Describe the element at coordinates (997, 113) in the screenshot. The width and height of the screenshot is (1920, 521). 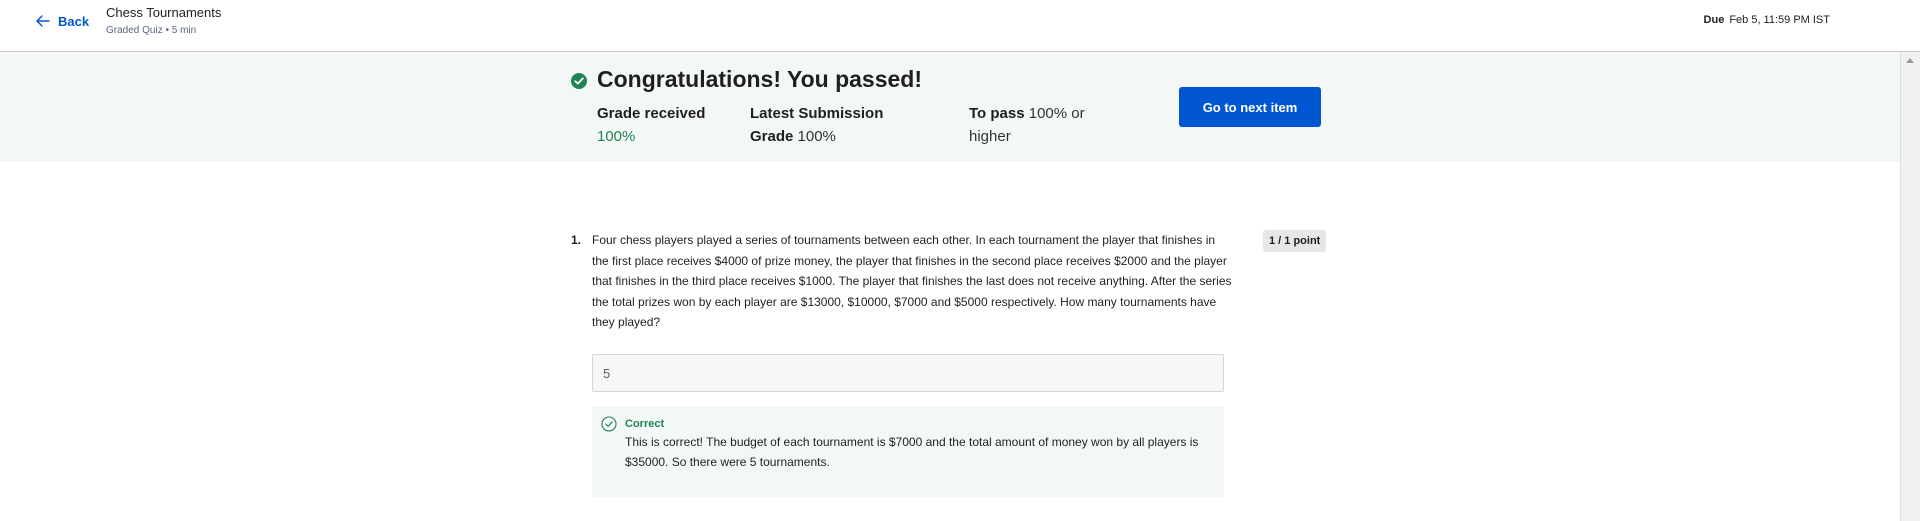
I see `to-pass-label: To pass` at that location.